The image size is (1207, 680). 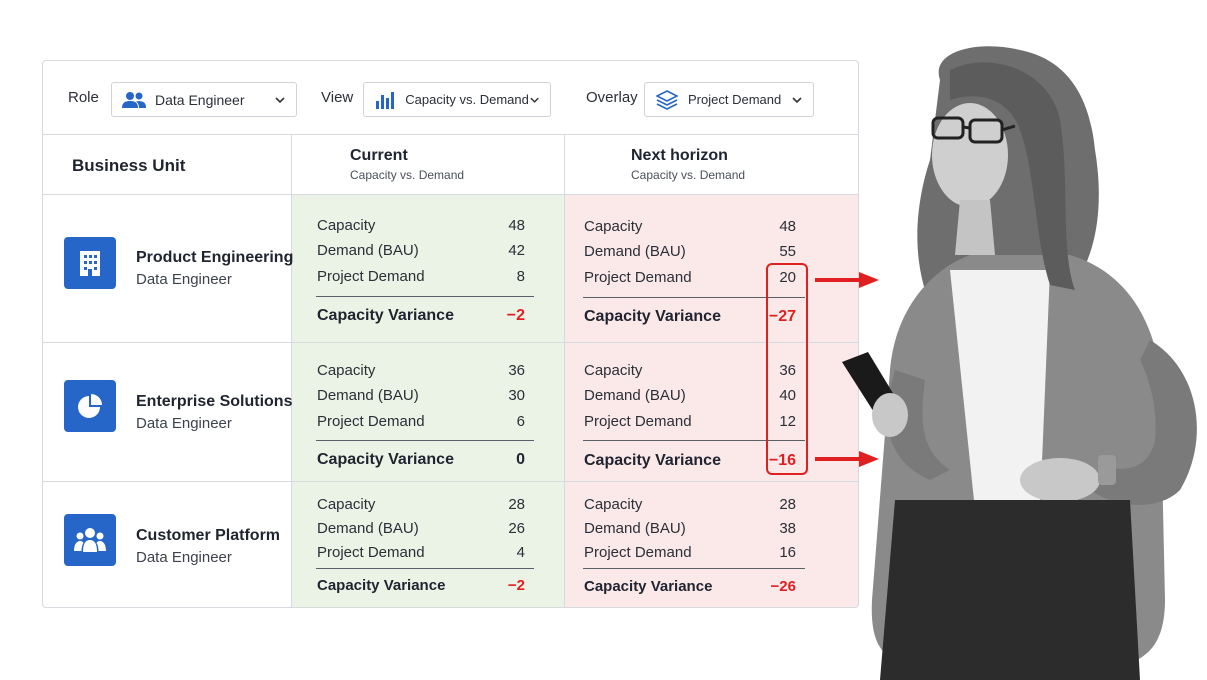 What do you see at coordinates (516, 528) in the screenshot?
I see `metric-value: 26` at bounding box center [516, 528].